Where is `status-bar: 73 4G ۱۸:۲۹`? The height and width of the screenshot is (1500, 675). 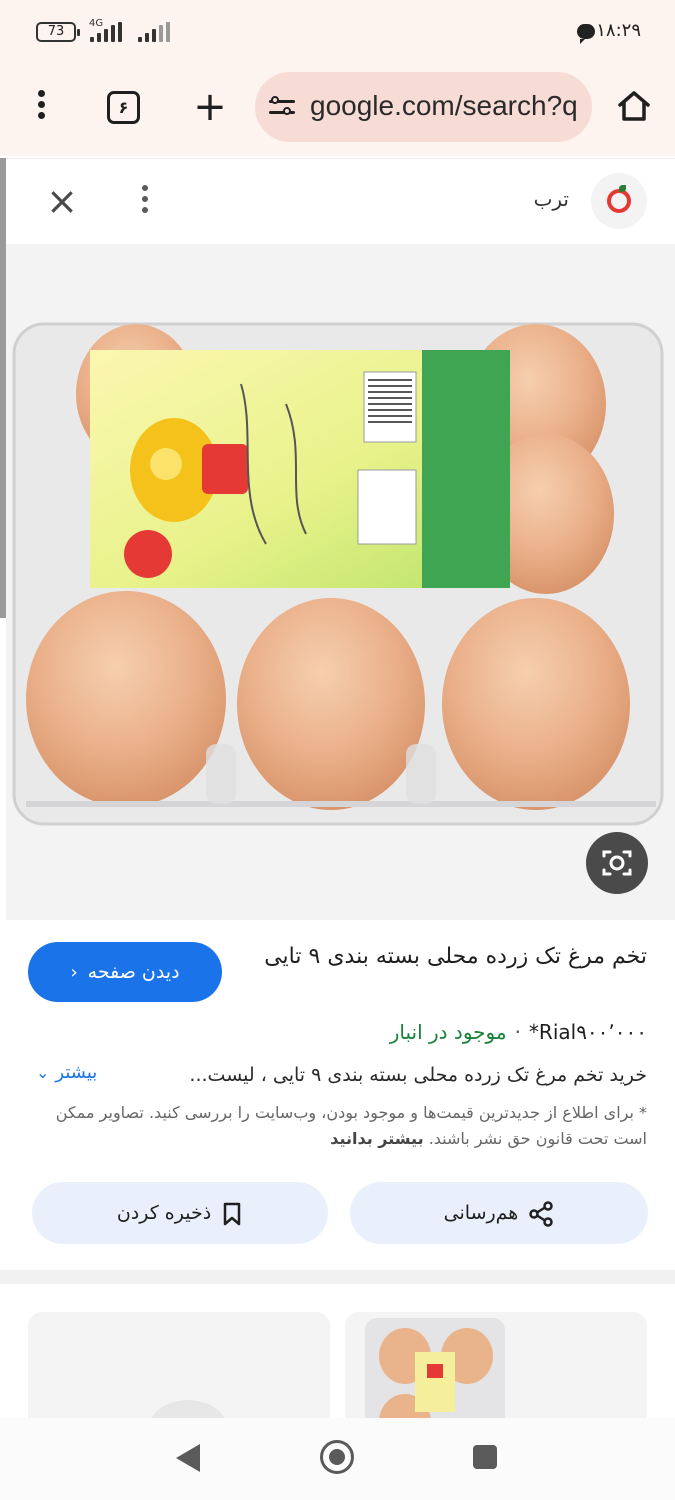 status-bar: 73 4G ۱۸:۲۹ is located at coordinates (337, 31).